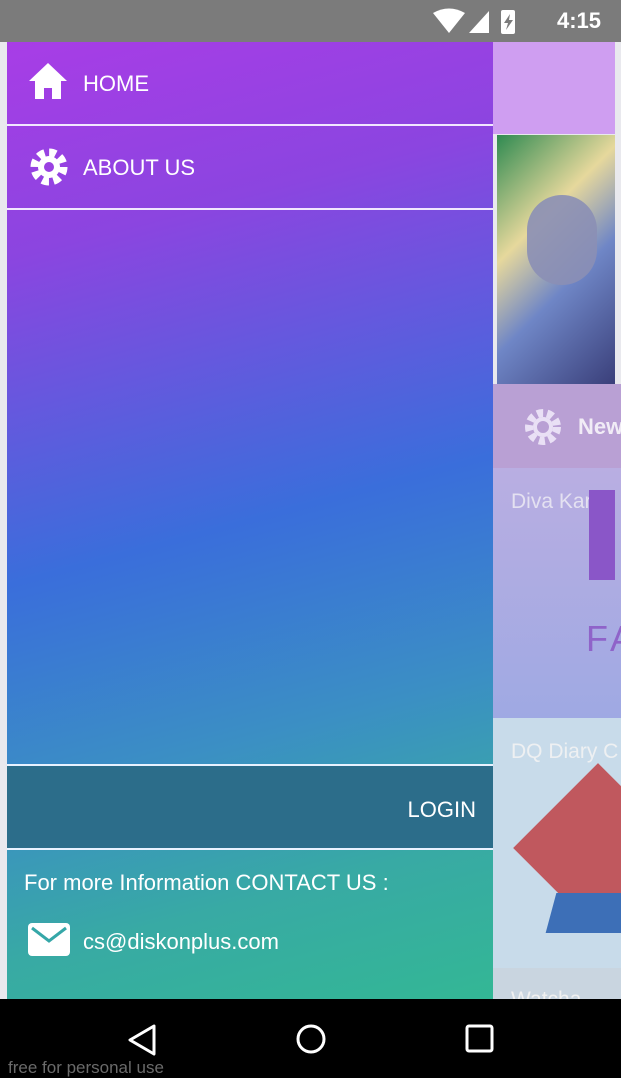  What do you see at coordinates (139, 167) in the screenshot?
I see `drawer-item-label: ABOUT US` at bounding box center [139, 167].